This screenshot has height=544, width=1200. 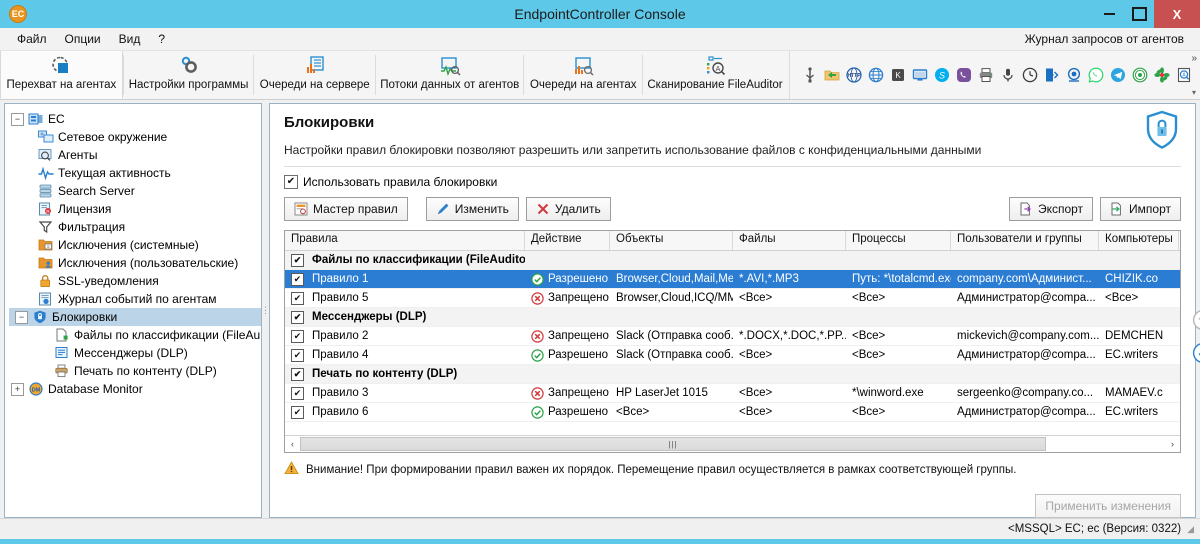 What do you see at coordinates (789, 240) in the screenshot?
I see `grid-col-header-files: Файлы` at bounding box center [789, 240].